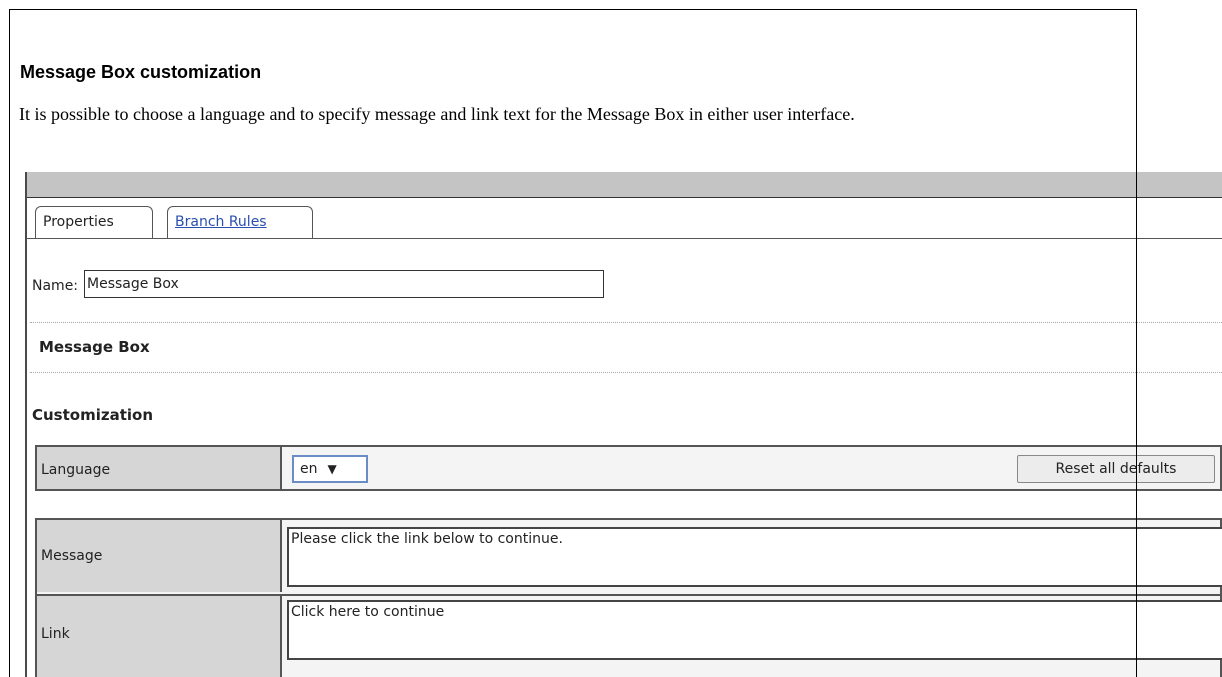  What do you see at coordinates (344, 284) in the screenshot?
I see `name-input` at bounding box center [344, 284].